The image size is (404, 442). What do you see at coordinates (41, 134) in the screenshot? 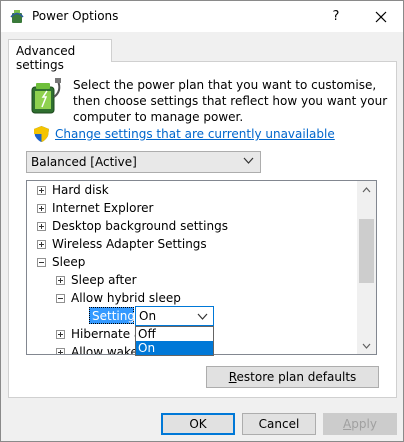
I see `shield-icon` at bounding box center [41, 134].